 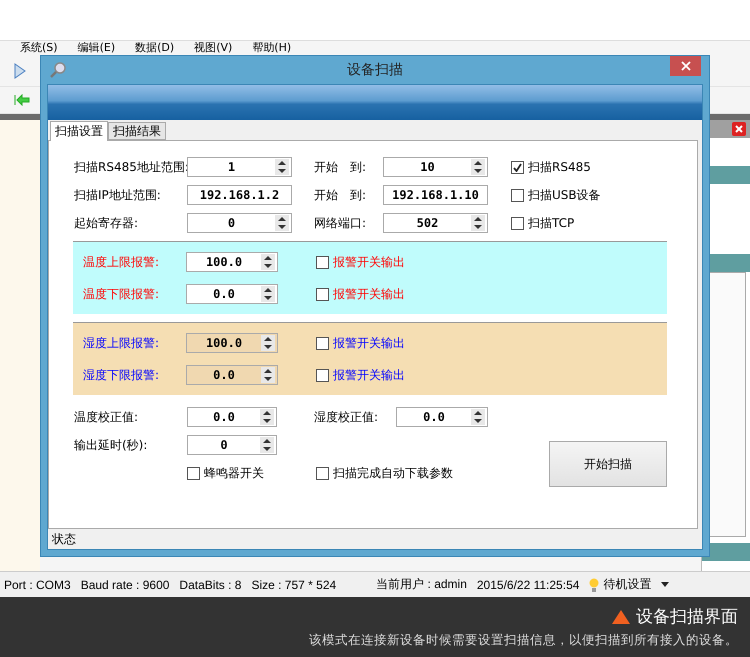 I want to click on checkbox-option: 扫描RS485, so click(x=551, y=167).